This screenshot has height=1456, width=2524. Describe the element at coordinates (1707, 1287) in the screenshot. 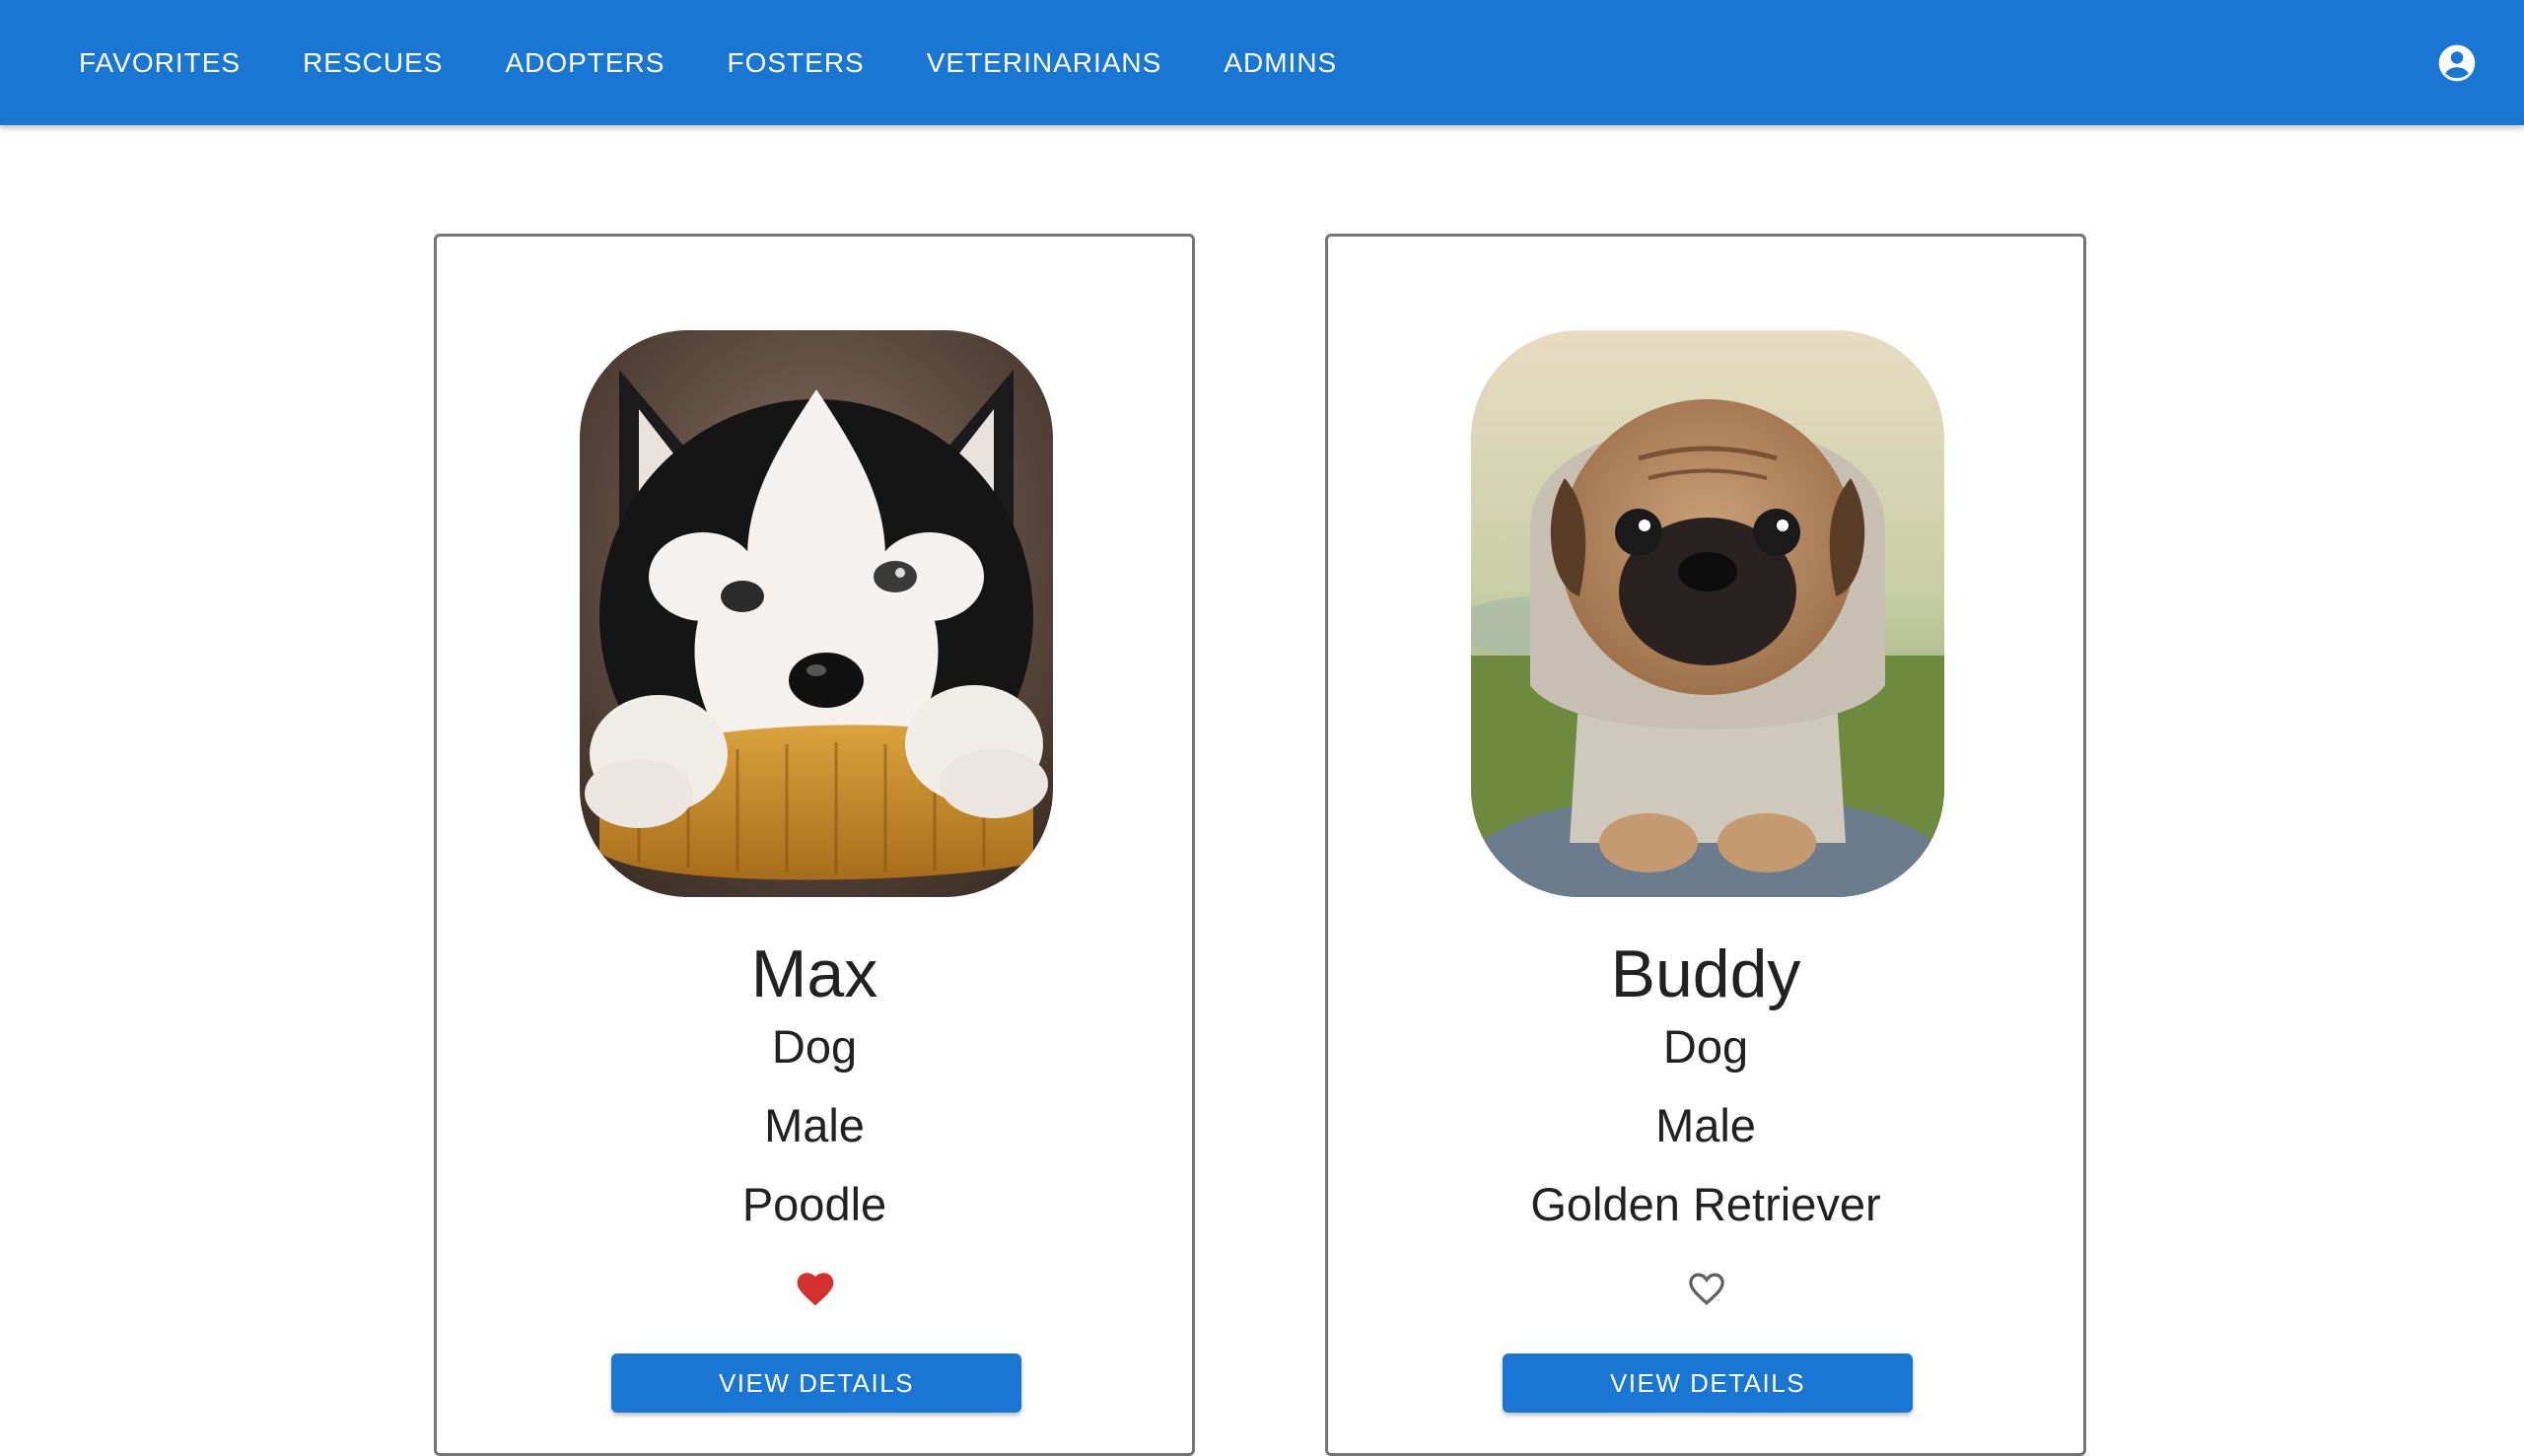

I see `favorite-heart-outline-icon` at that location.